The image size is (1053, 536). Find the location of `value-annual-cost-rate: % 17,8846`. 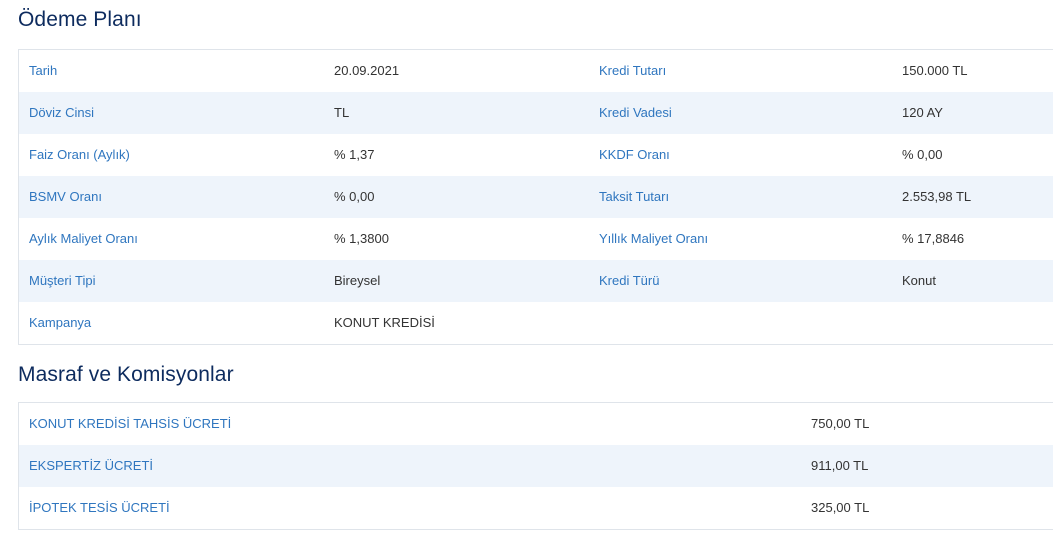

value-annual-cost-rate: % 17,8846 is located at coordinates (933, 238).